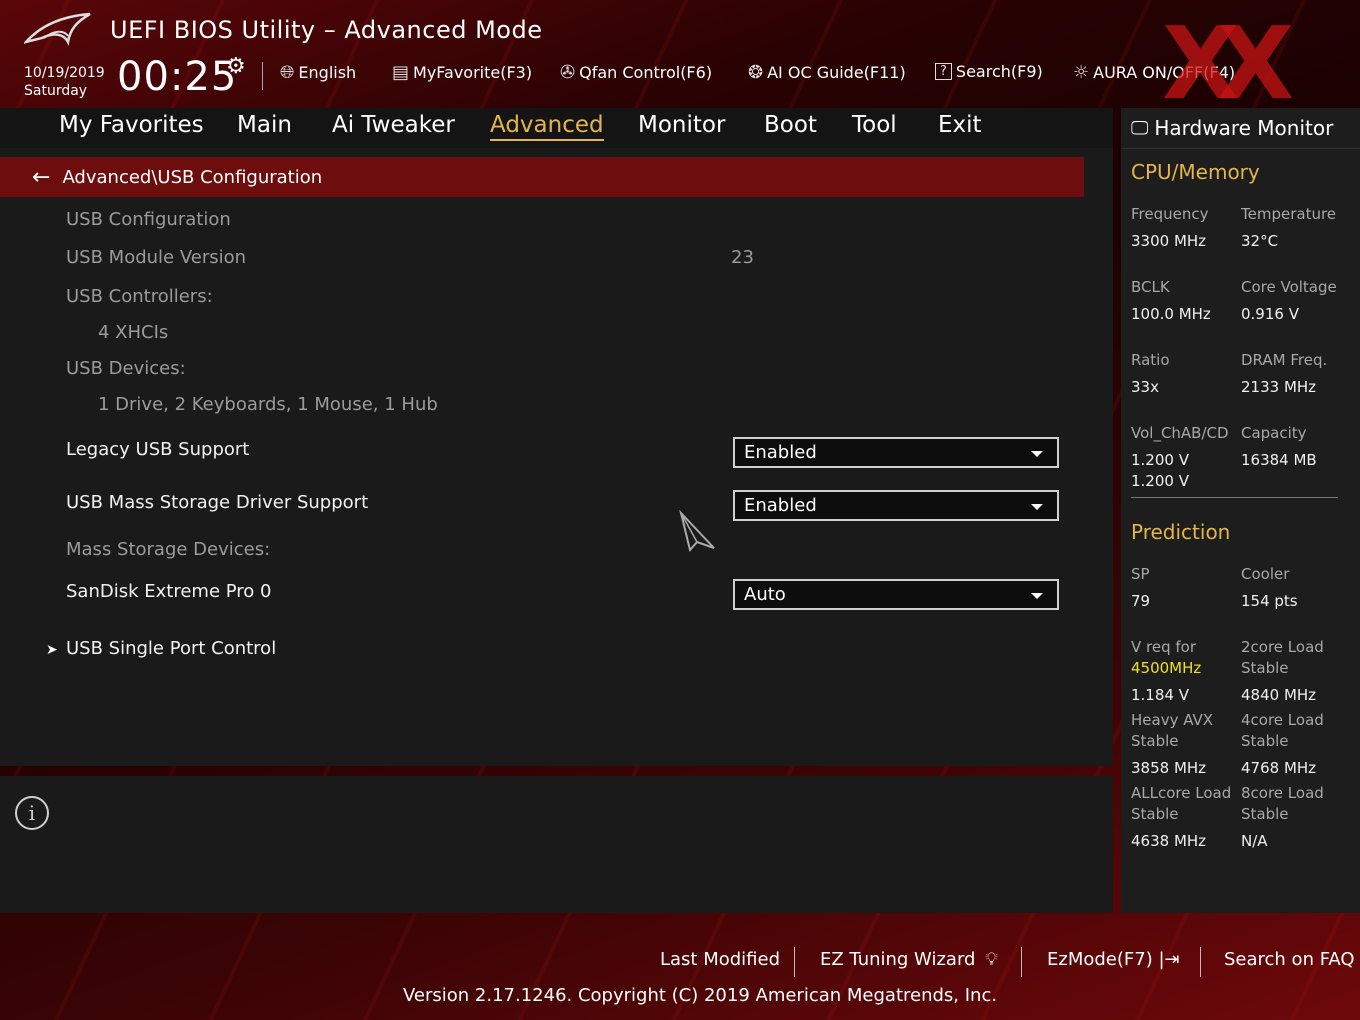 The width and height of the screenshot is (1360, 1020). I want to click on tab-advanced: Advanced, so click(547, 126).